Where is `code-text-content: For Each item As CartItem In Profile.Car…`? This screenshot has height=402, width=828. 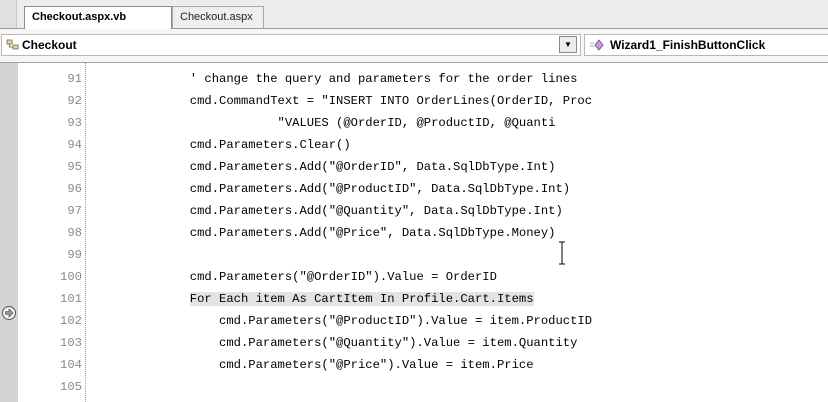
code-text-content: For Each item As CartItem In Profile.Car… is located at coordinates (318, 299).